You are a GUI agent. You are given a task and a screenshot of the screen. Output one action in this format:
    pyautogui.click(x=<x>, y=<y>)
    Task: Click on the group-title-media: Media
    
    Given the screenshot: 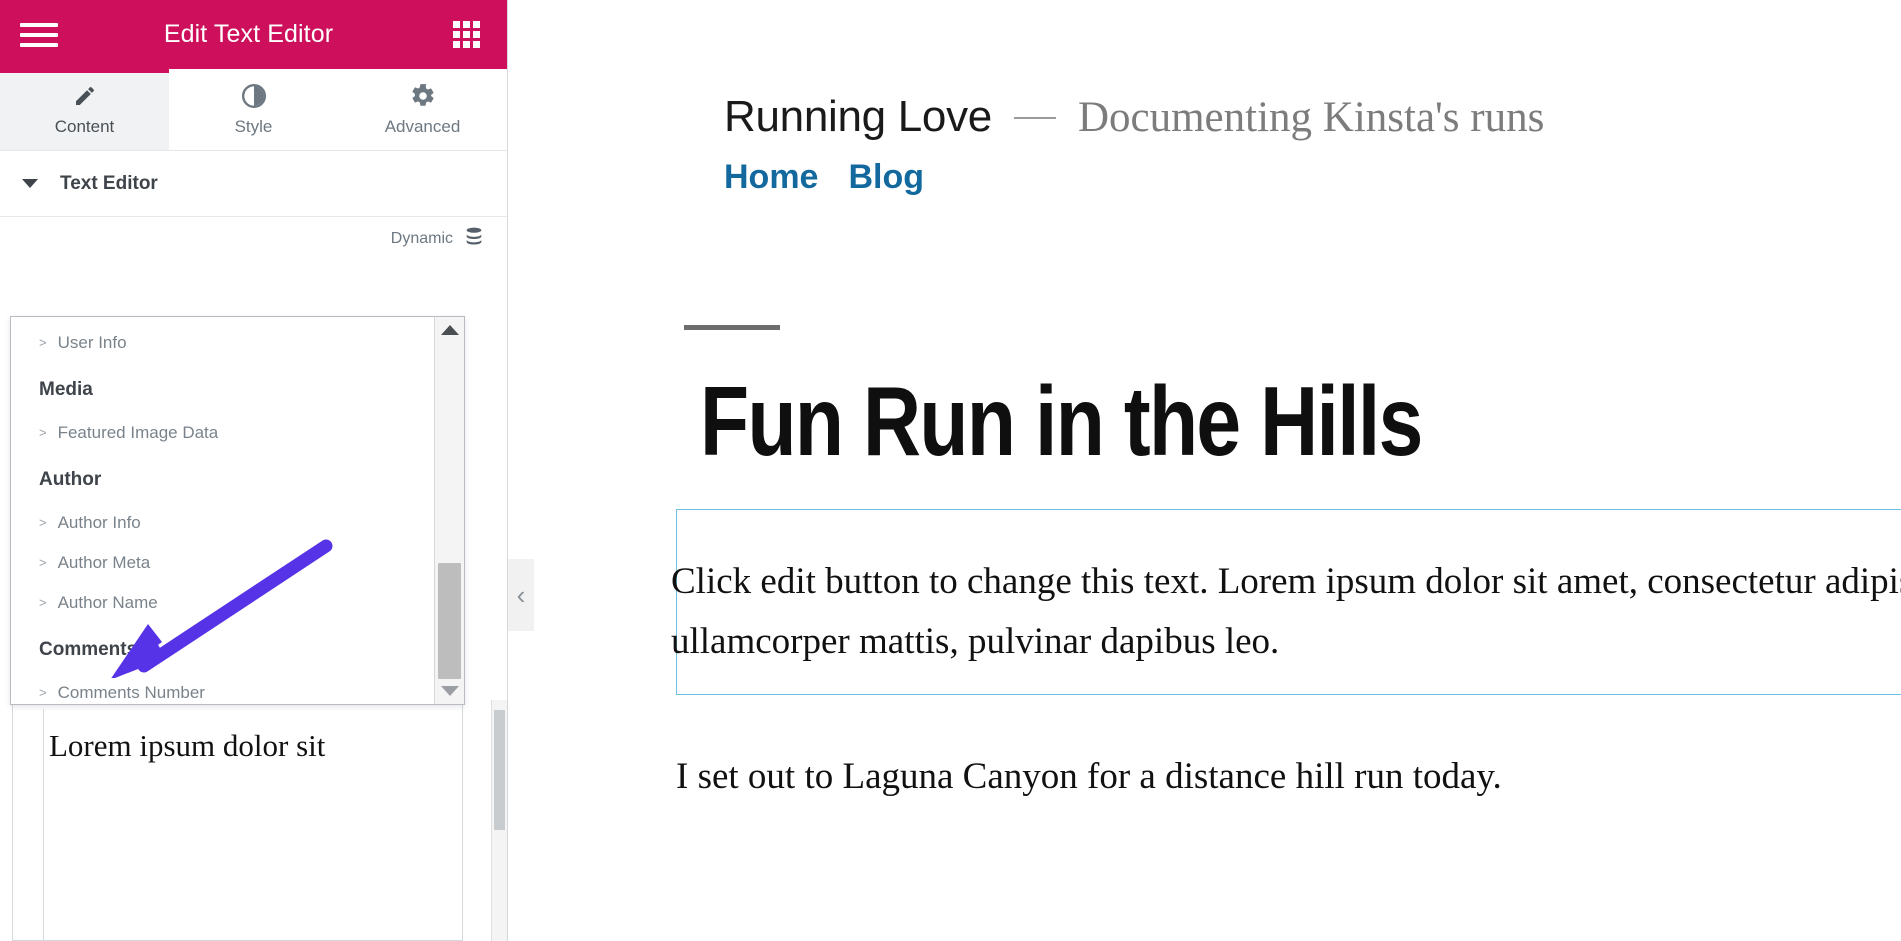 What is the action you would take?
    pyautogui.click(x=66, y=389)
    